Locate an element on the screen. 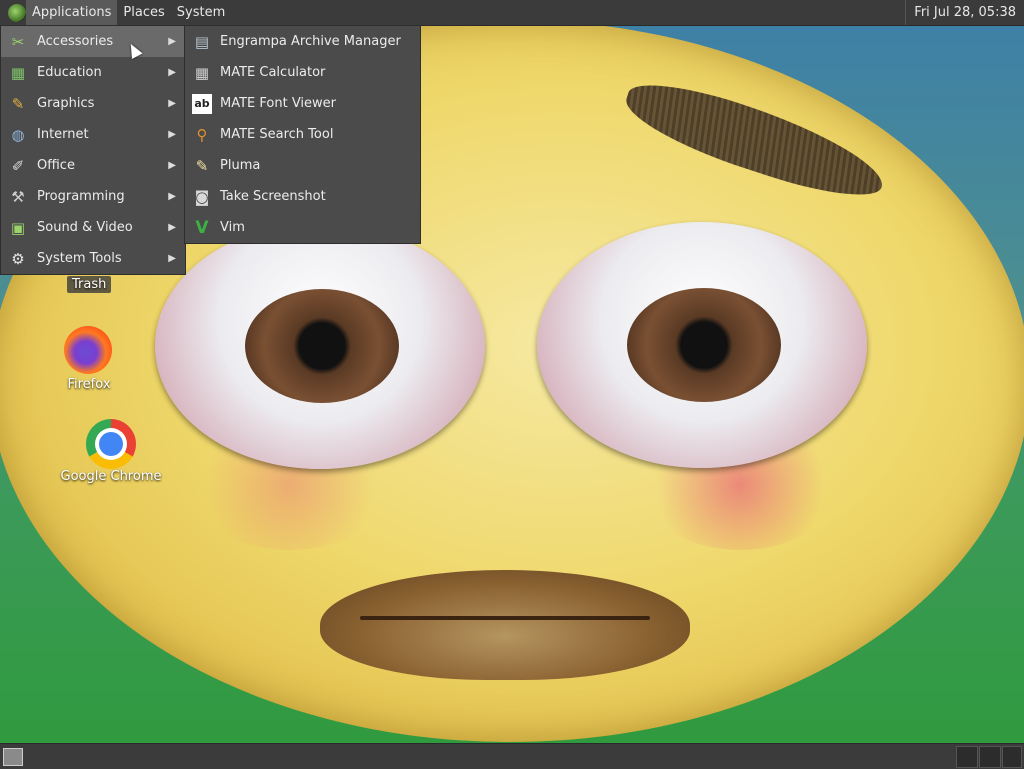 The height and width of the screenshot is (769, 1024). menu-item-label: Programming is located at coordinates (81, 196).